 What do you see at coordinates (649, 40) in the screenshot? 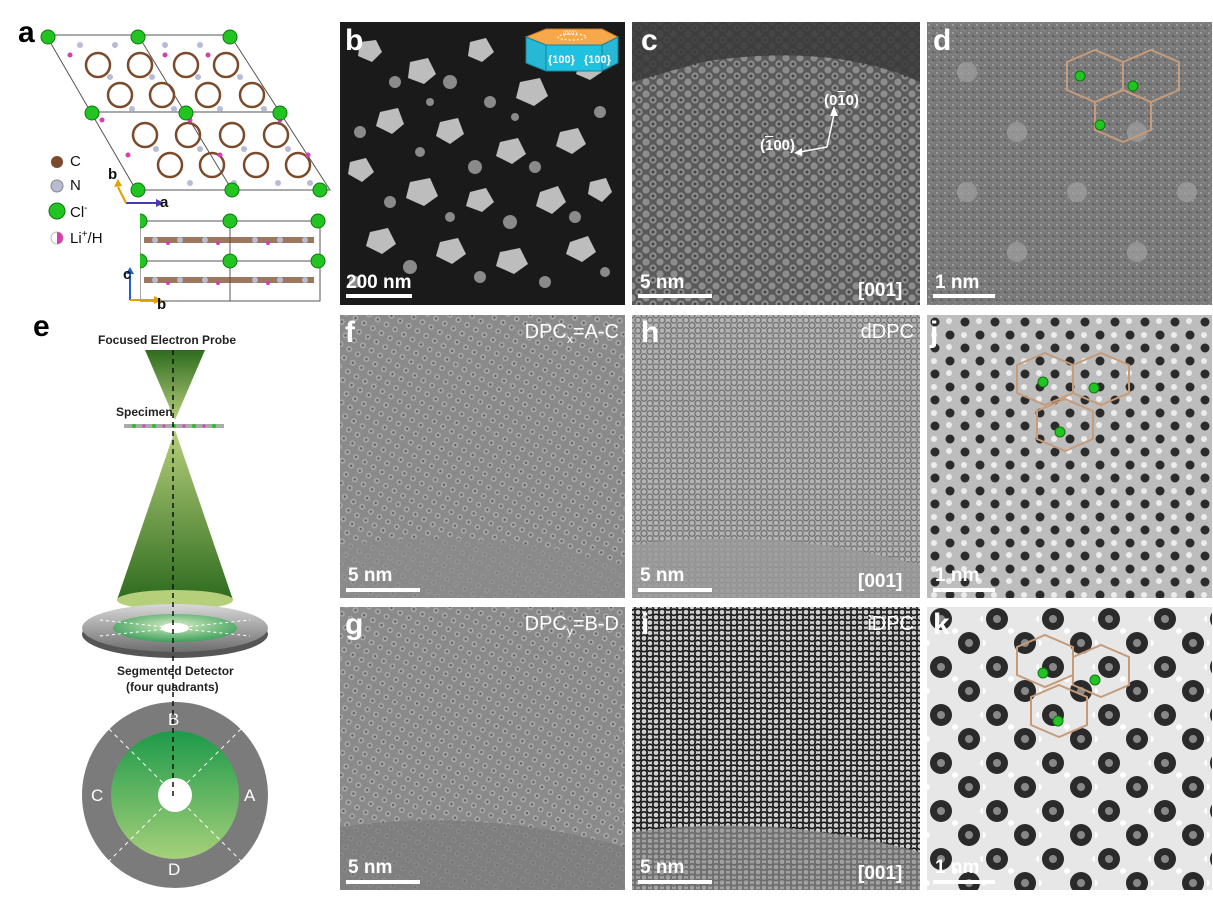
I see `panel-label-c: c` at bounding box center [649, 40].